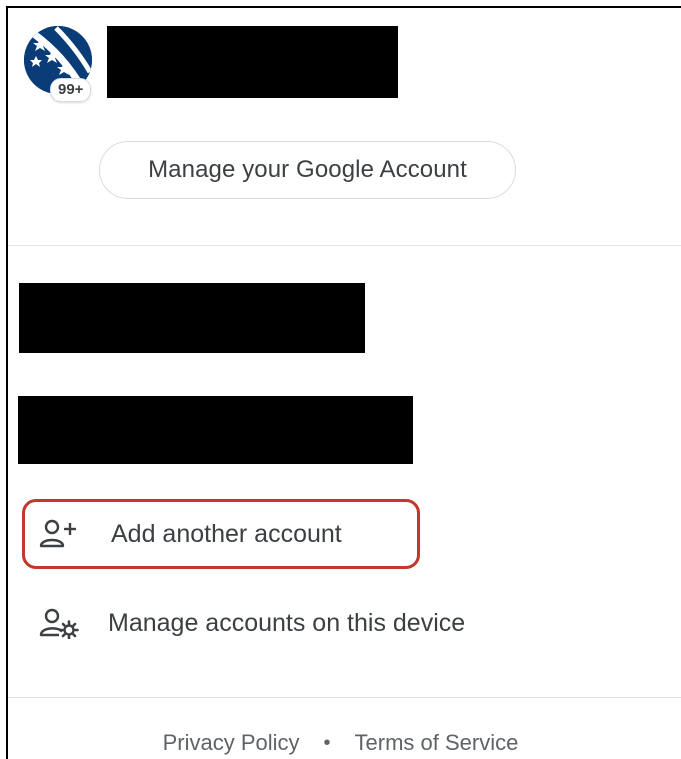  What do you see at coordinates (287, 622) in the screenshot?
I see `manage-accounts-on-device-label: Manage accounts on this device` at bounding box center [287, 622].